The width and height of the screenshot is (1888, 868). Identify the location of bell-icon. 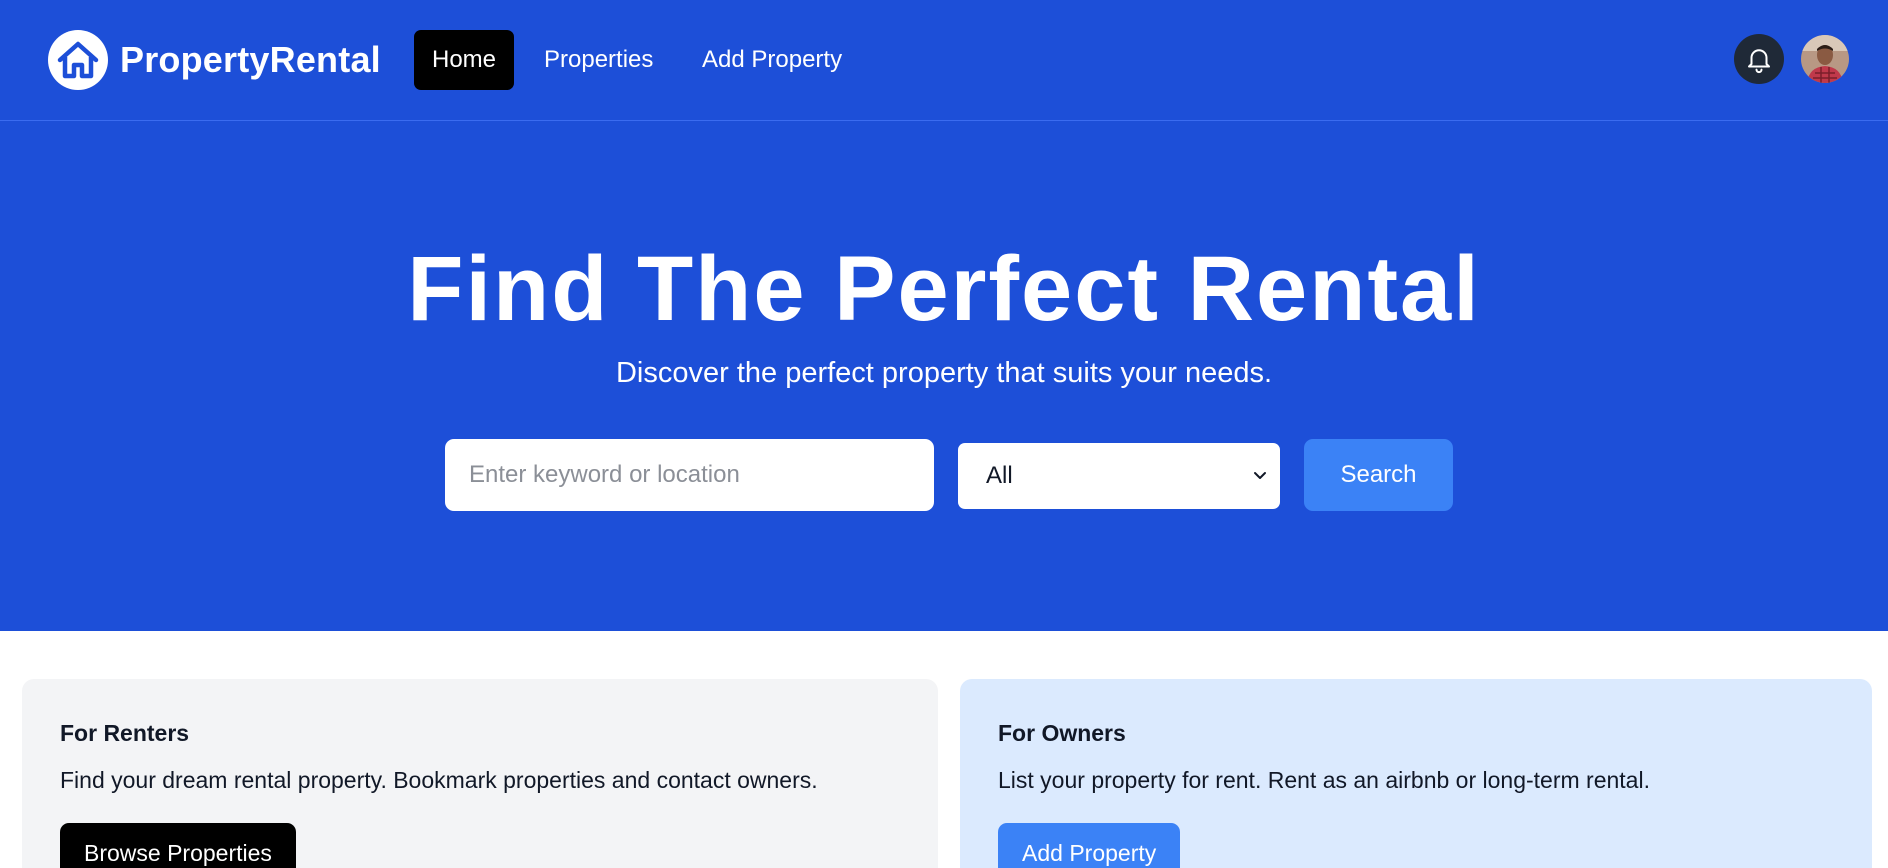
(1759, 61).